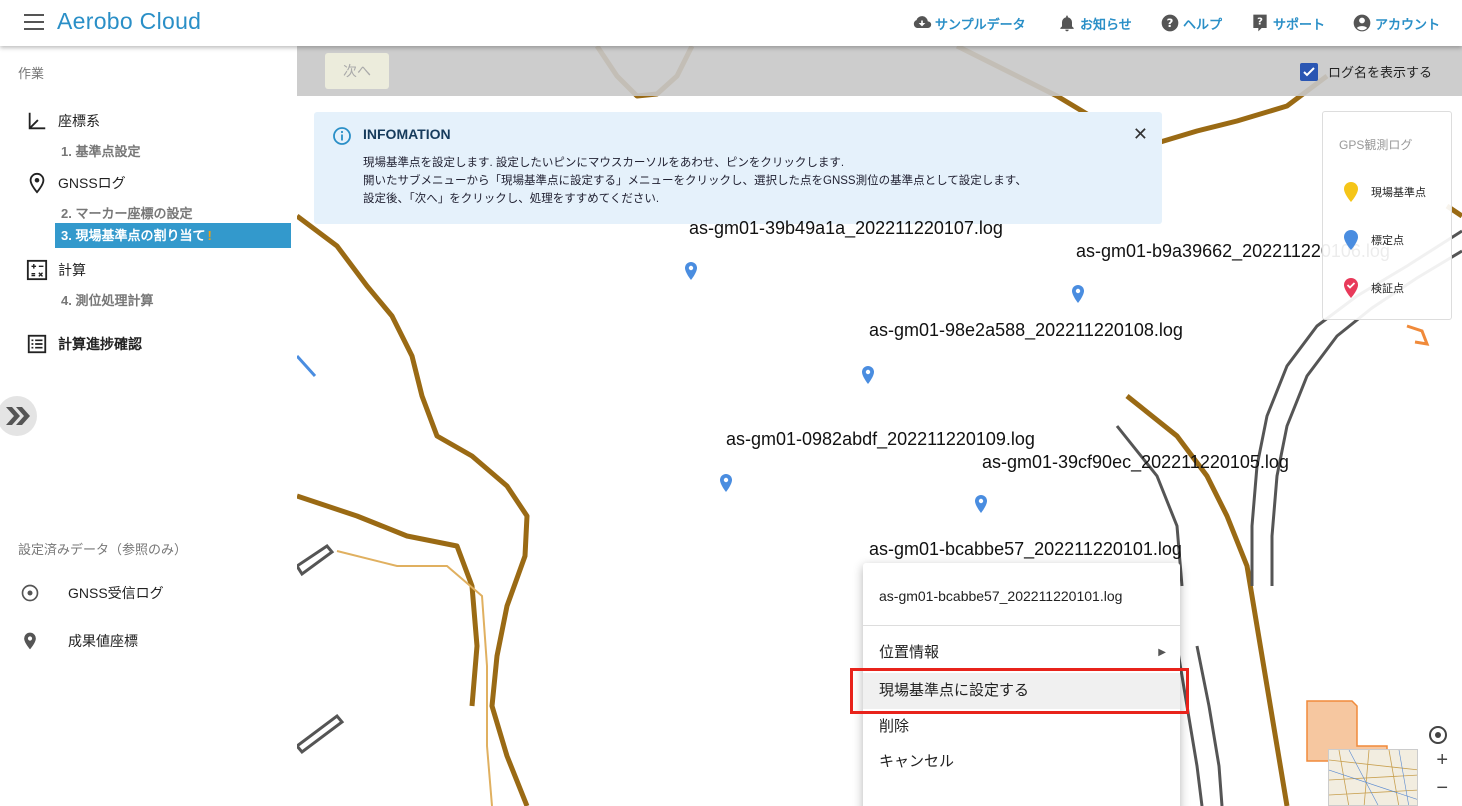  What do you see at coordinates (37, 183) in the screenshot?
I see `location-pin-icon` at bounding box center [37, 183].